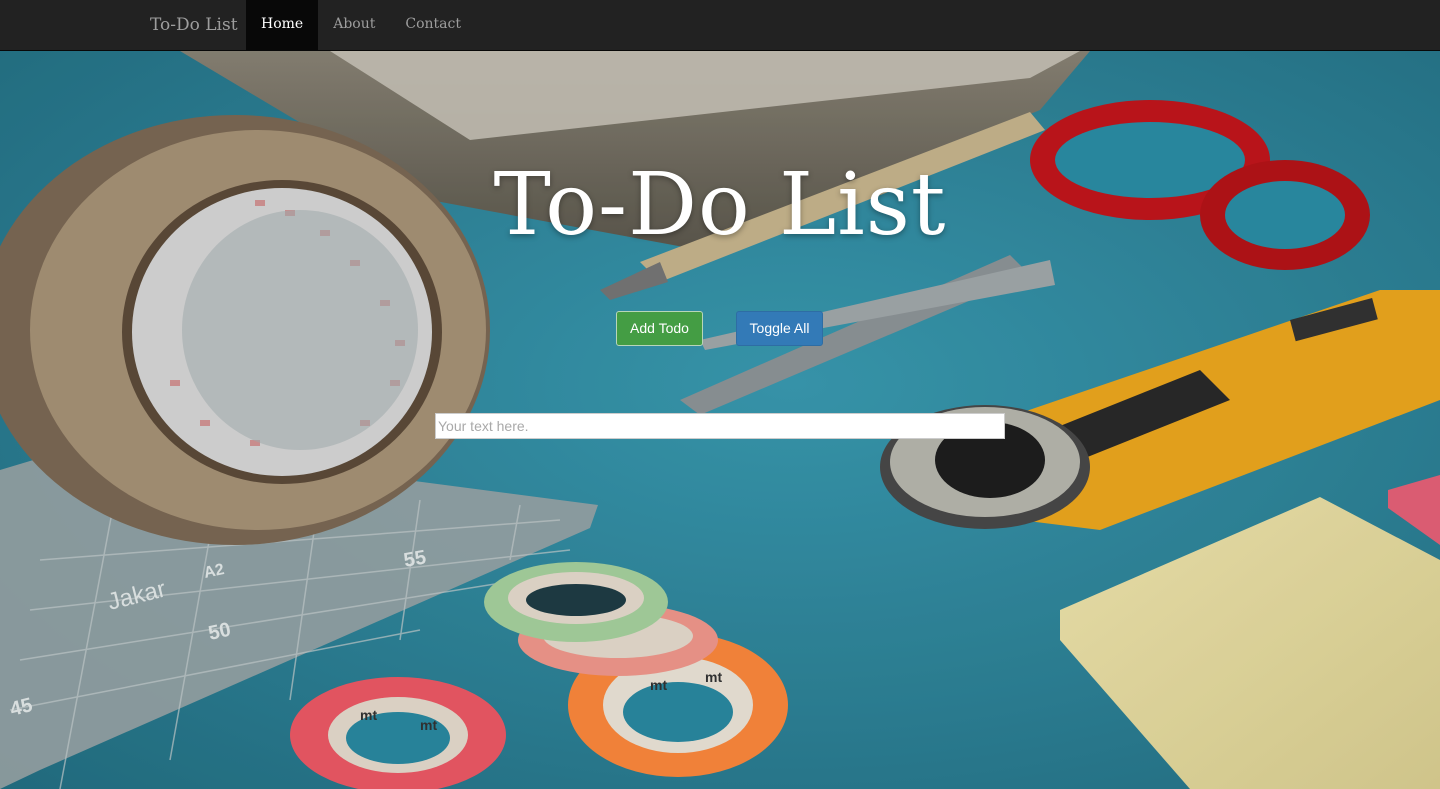 The image size is (1440, 789). Describe the element at coordinates (720, 25) in the screenshot. I see `navbar: To-Do List Home About Contact` at that location.